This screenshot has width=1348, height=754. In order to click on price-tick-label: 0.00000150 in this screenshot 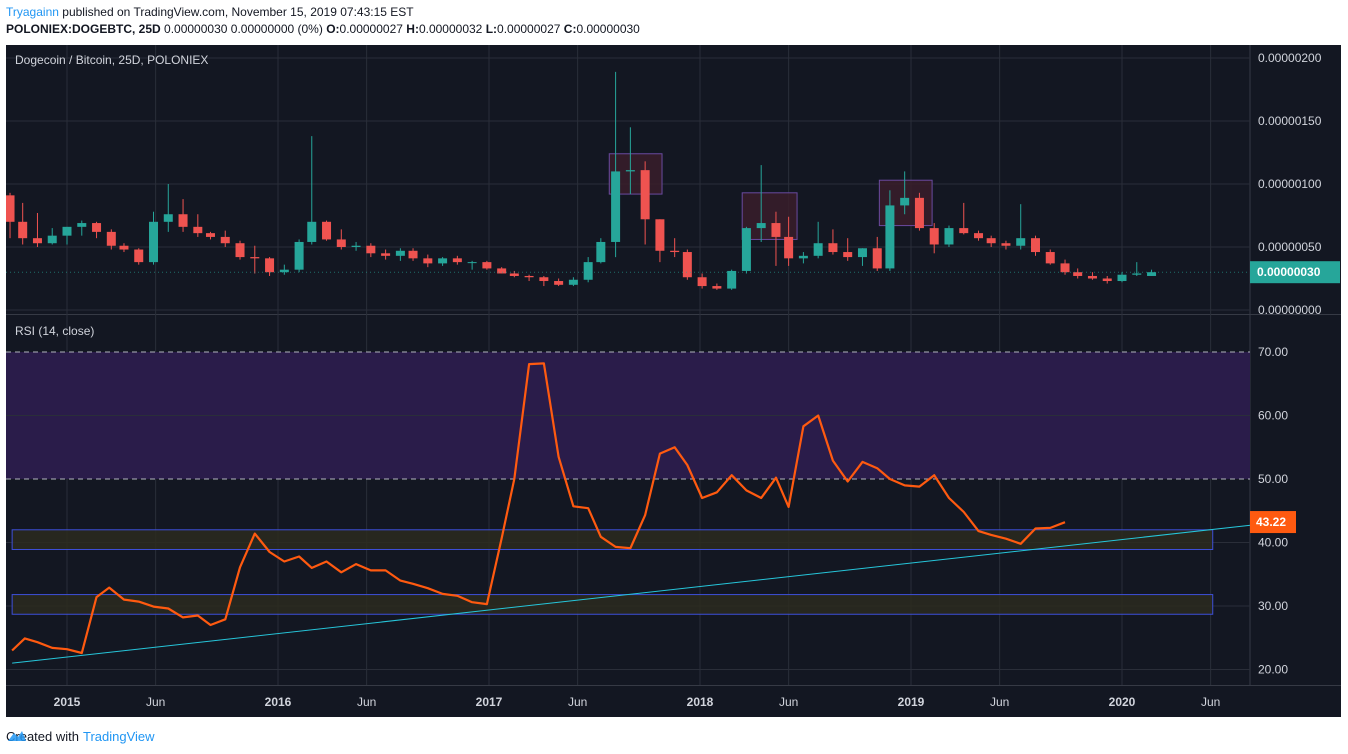, I will do `click(1290, 121)`.